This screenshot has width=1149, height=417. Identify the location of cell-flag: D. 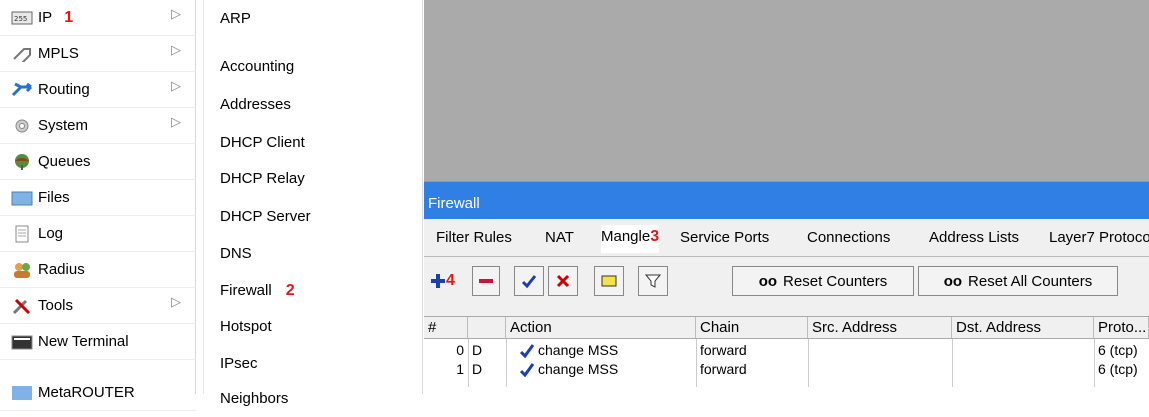
(477, 350).